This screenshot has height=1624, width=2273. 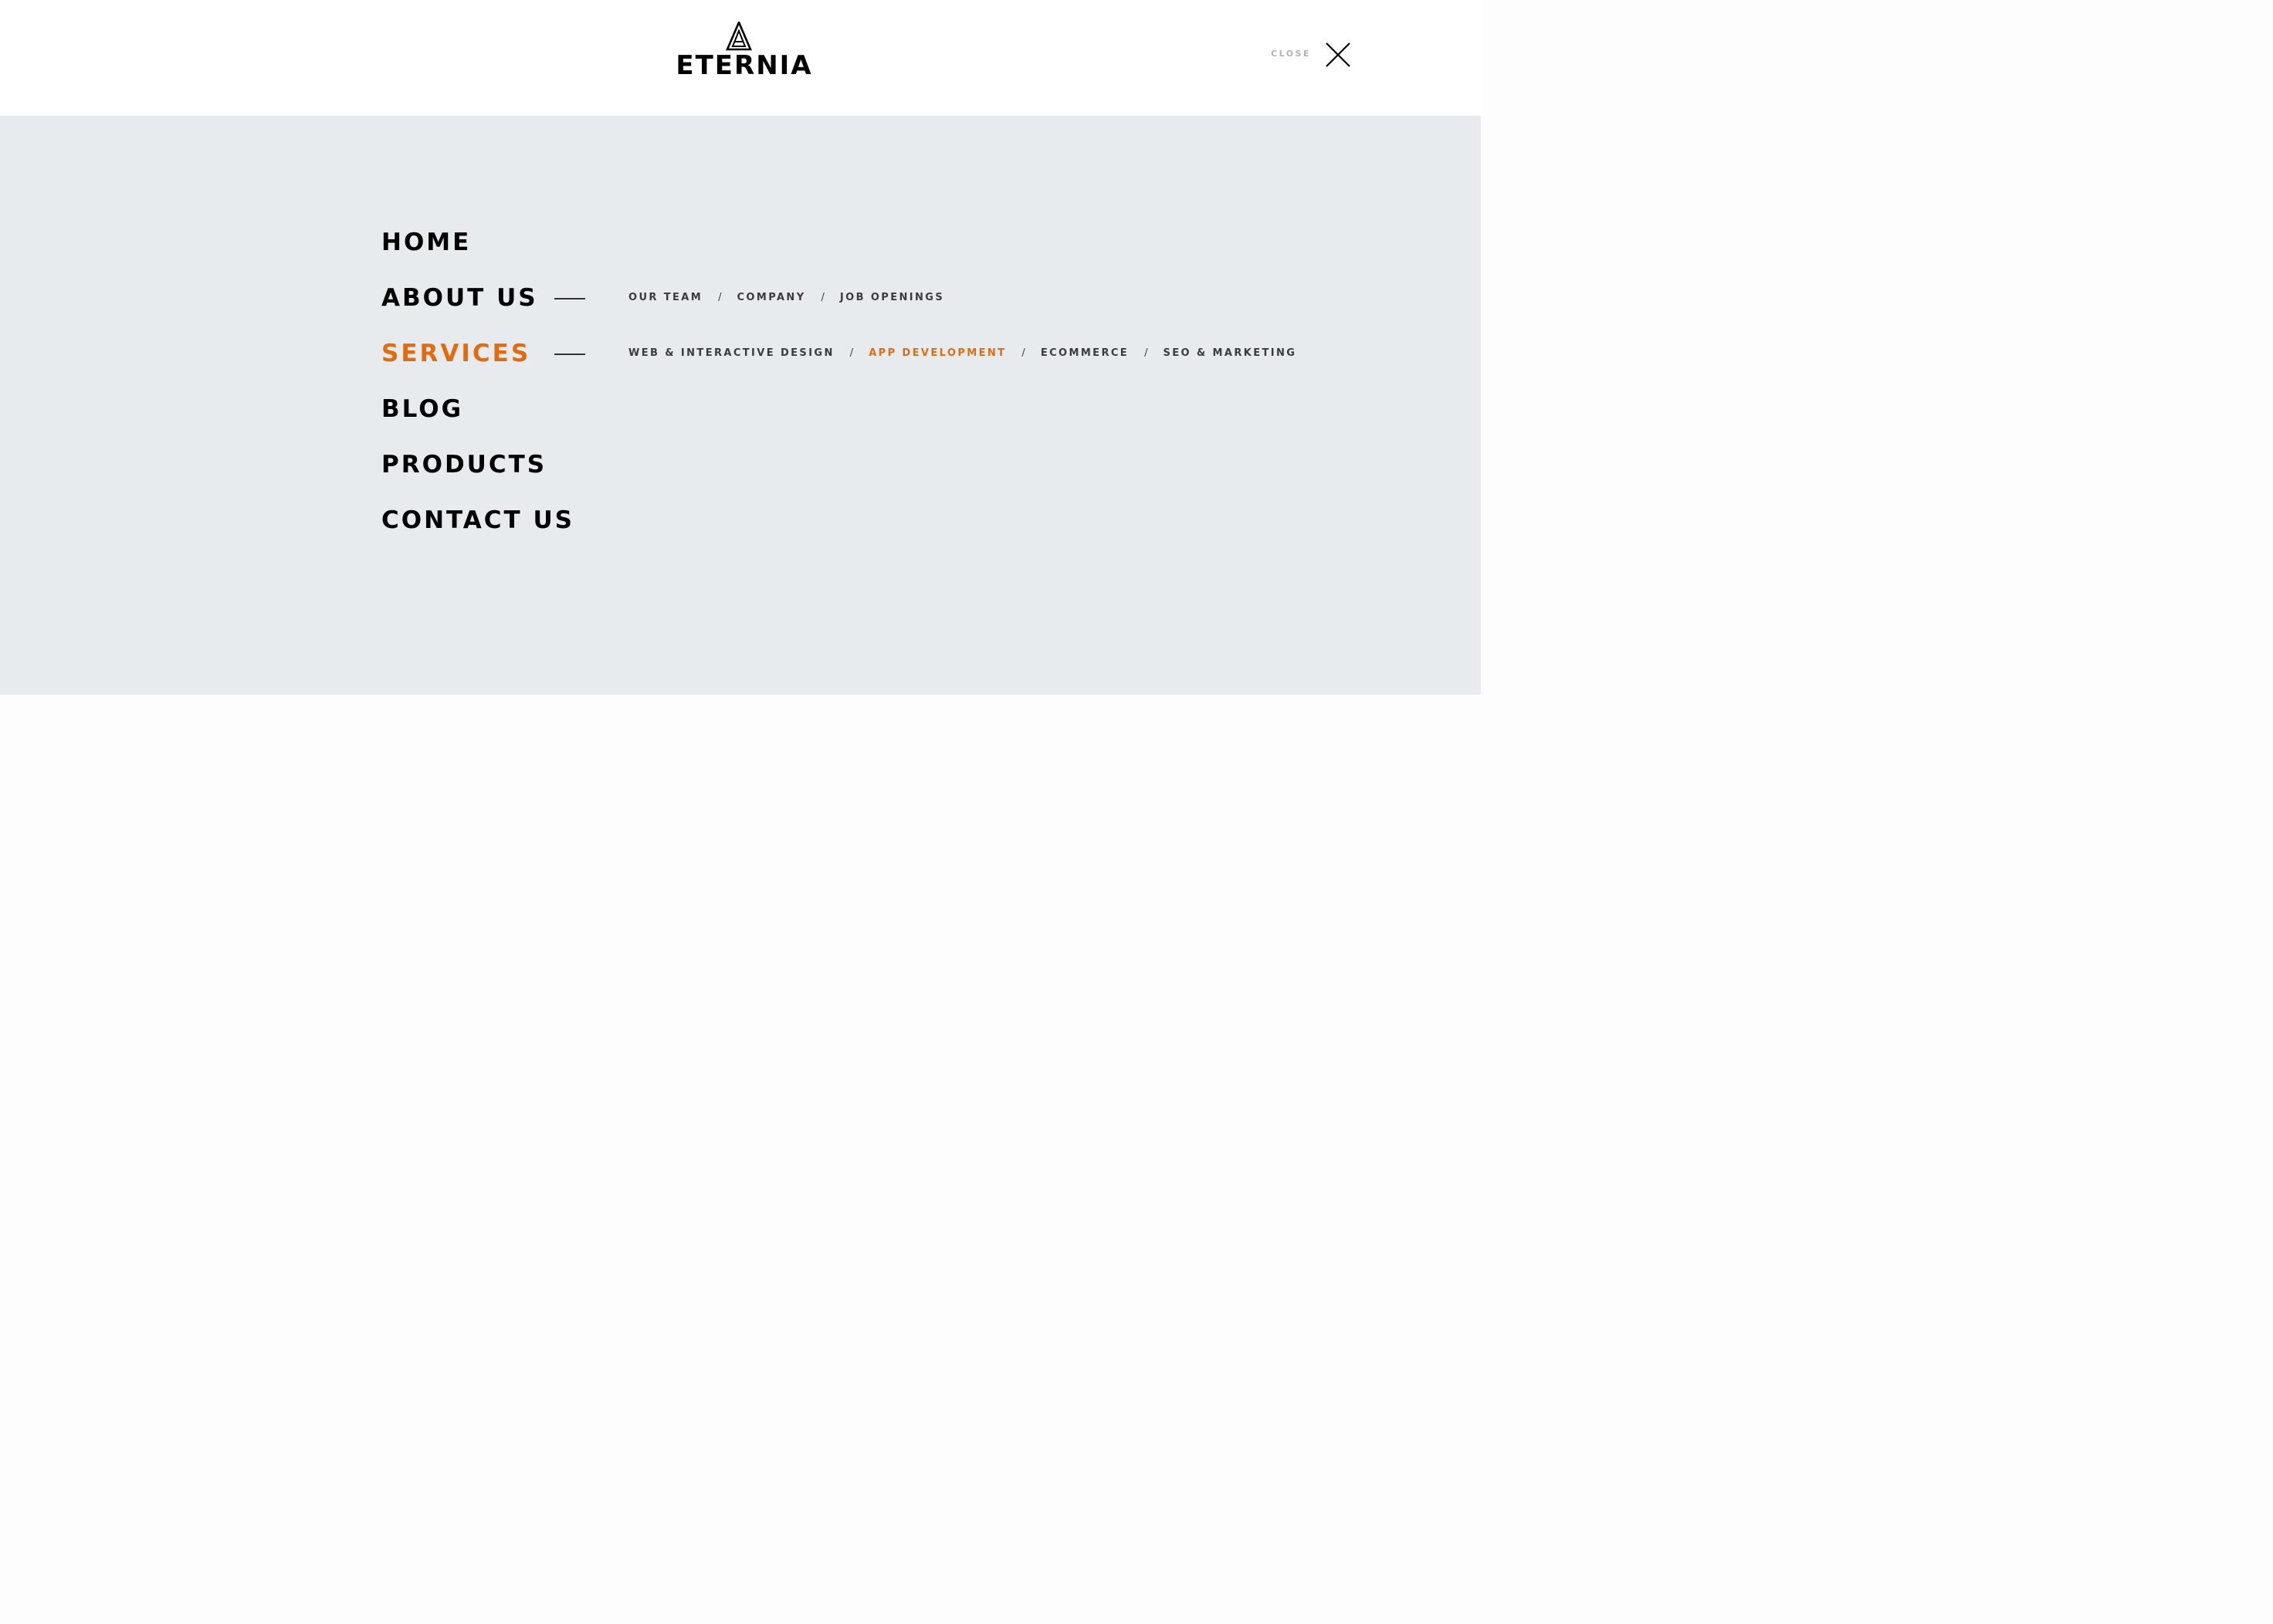 I want to click on submenu-item-app-development: APP DEVELOPMENT, so click(x=937, y=354).